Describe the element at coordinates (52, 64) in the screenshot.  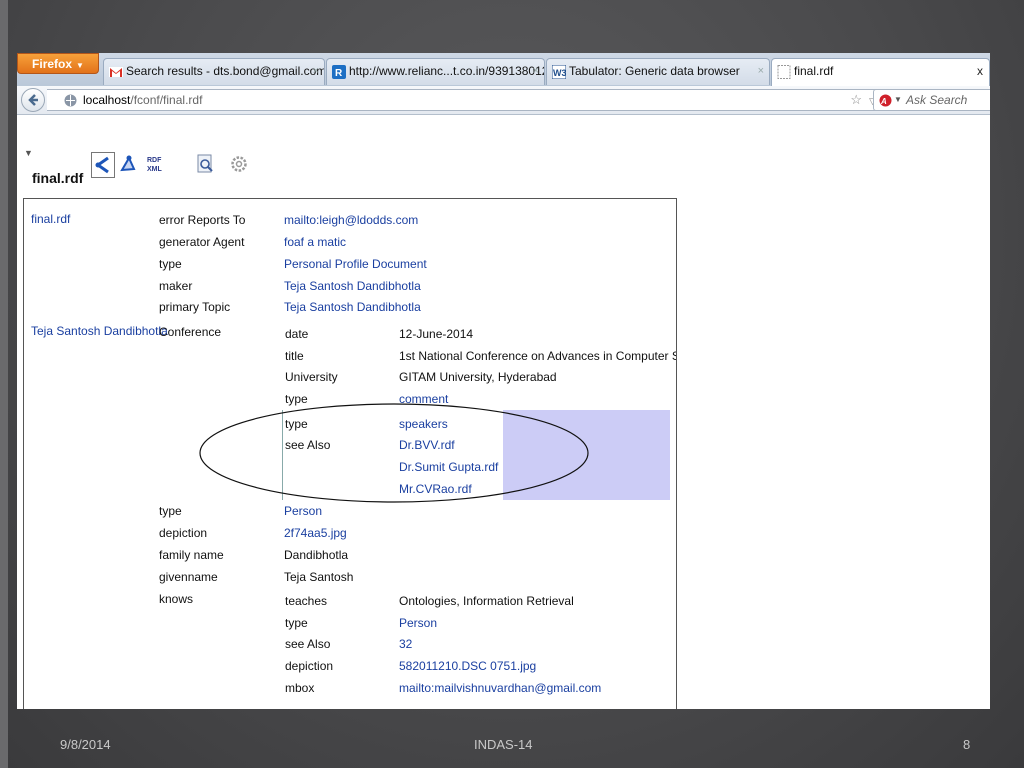
I see `firefox-menu-label: Firefox` at that location.